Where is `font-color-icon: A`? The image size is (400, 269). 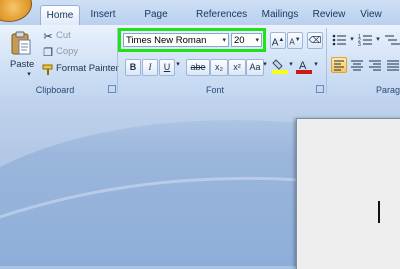 font-color-icon: A is located at coordinates (304, 66).